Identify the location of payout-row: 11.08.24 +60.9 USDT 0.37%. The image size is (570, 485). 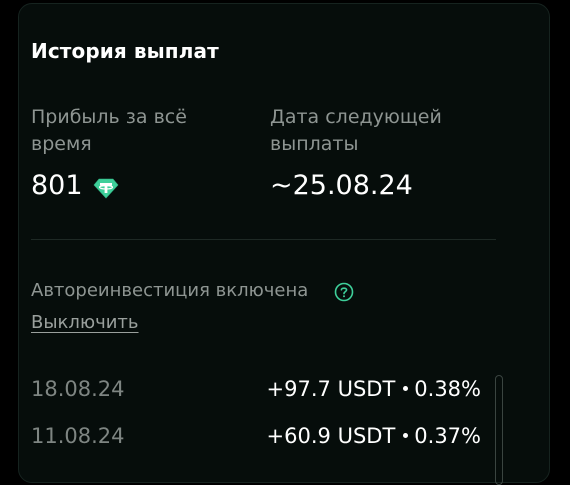
(256, 439).